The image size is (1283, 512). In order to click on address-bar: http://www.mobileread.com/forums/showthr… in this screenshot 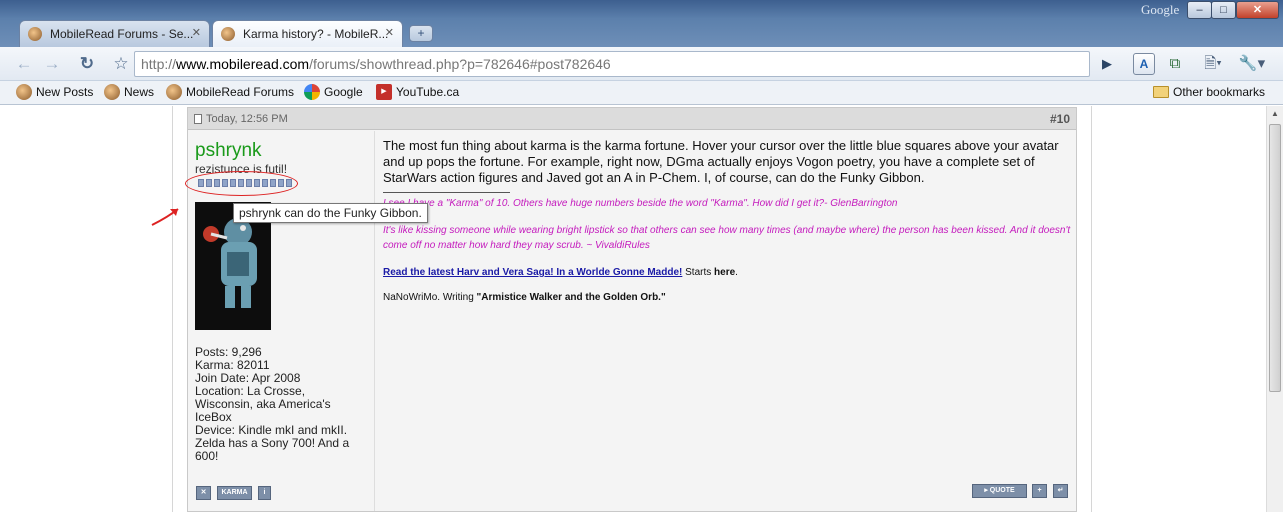, I will do `click(612, 64)`.